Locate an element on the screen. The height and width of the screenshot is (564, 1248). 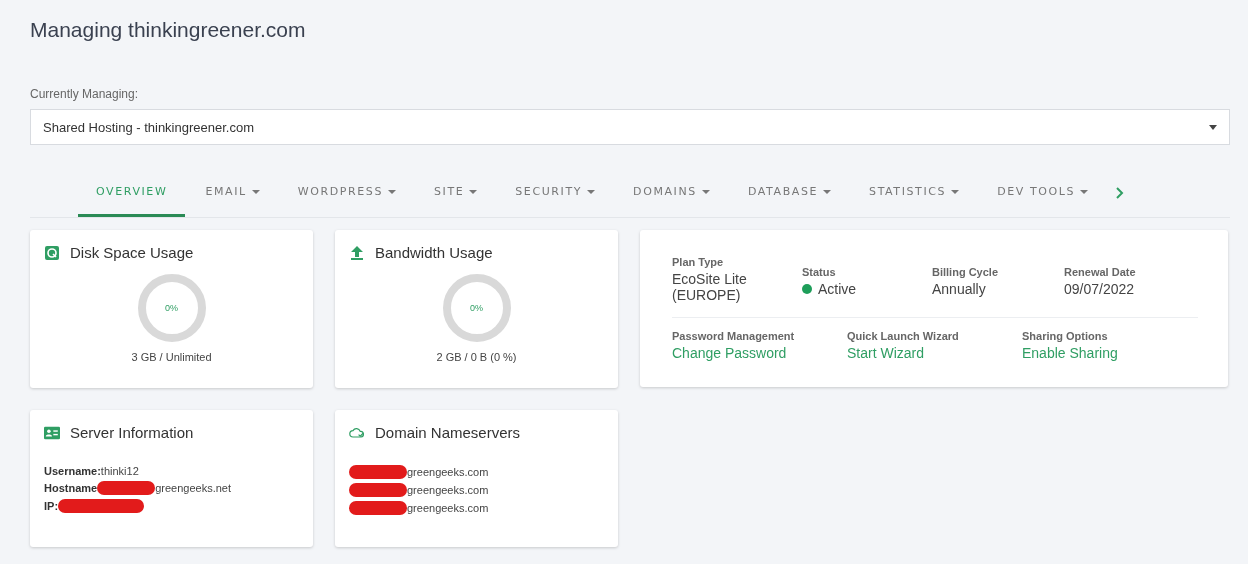
nav-tab: SECURITY is located at coordinates (555, 193).